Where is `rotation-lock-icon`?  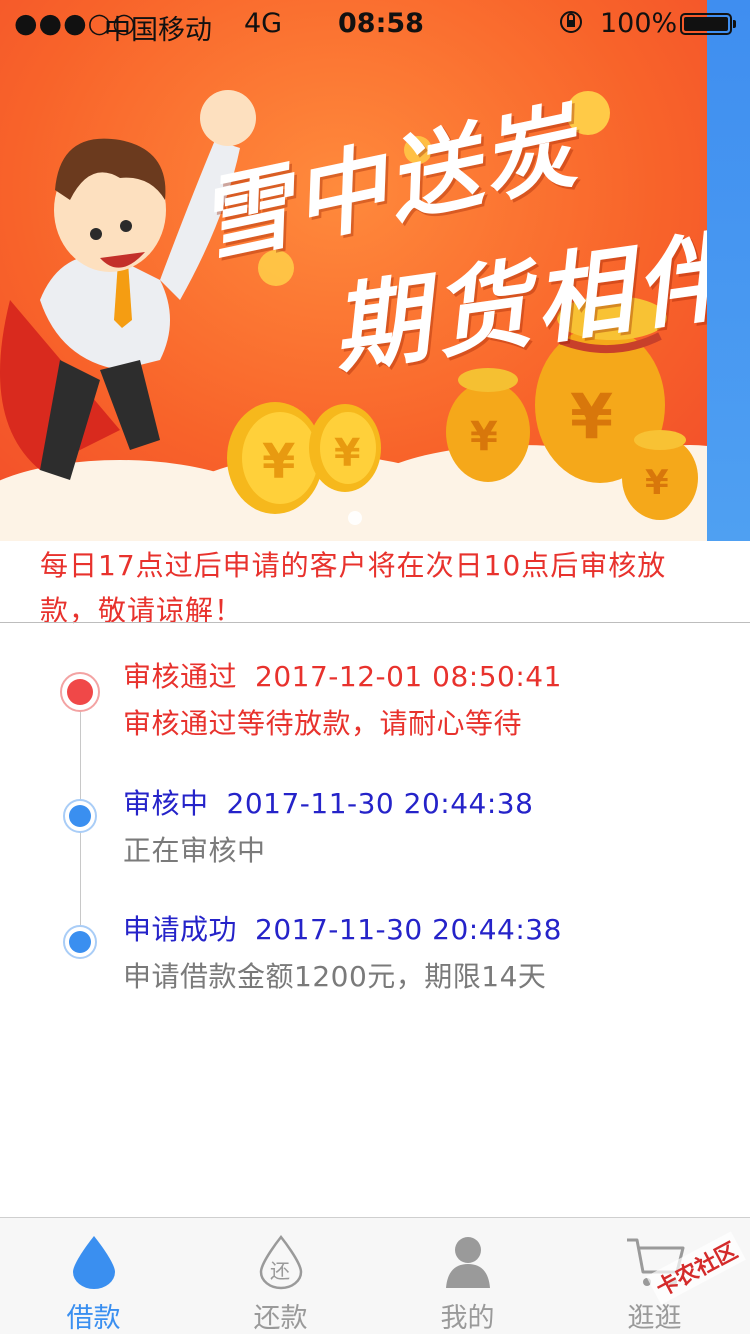
rotation-lock-icon is located at coordinates (571, 25).